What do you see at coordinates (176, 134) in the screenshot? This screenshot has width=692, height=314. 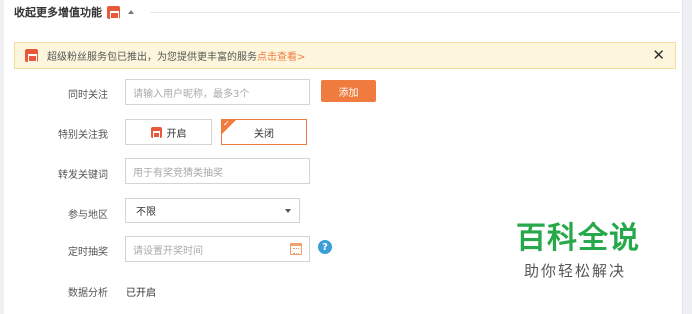 I see `on-label: 开启` at bounding box center [176, 134].